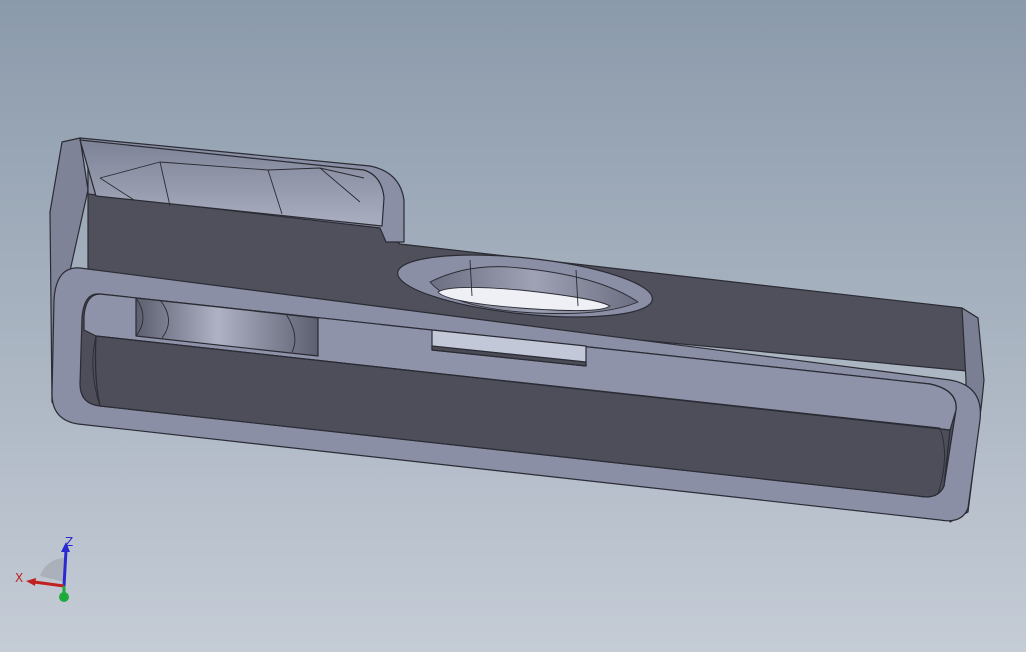 The image size is (1026, 652). I want to click on x-axis-line, so click(49, 584).